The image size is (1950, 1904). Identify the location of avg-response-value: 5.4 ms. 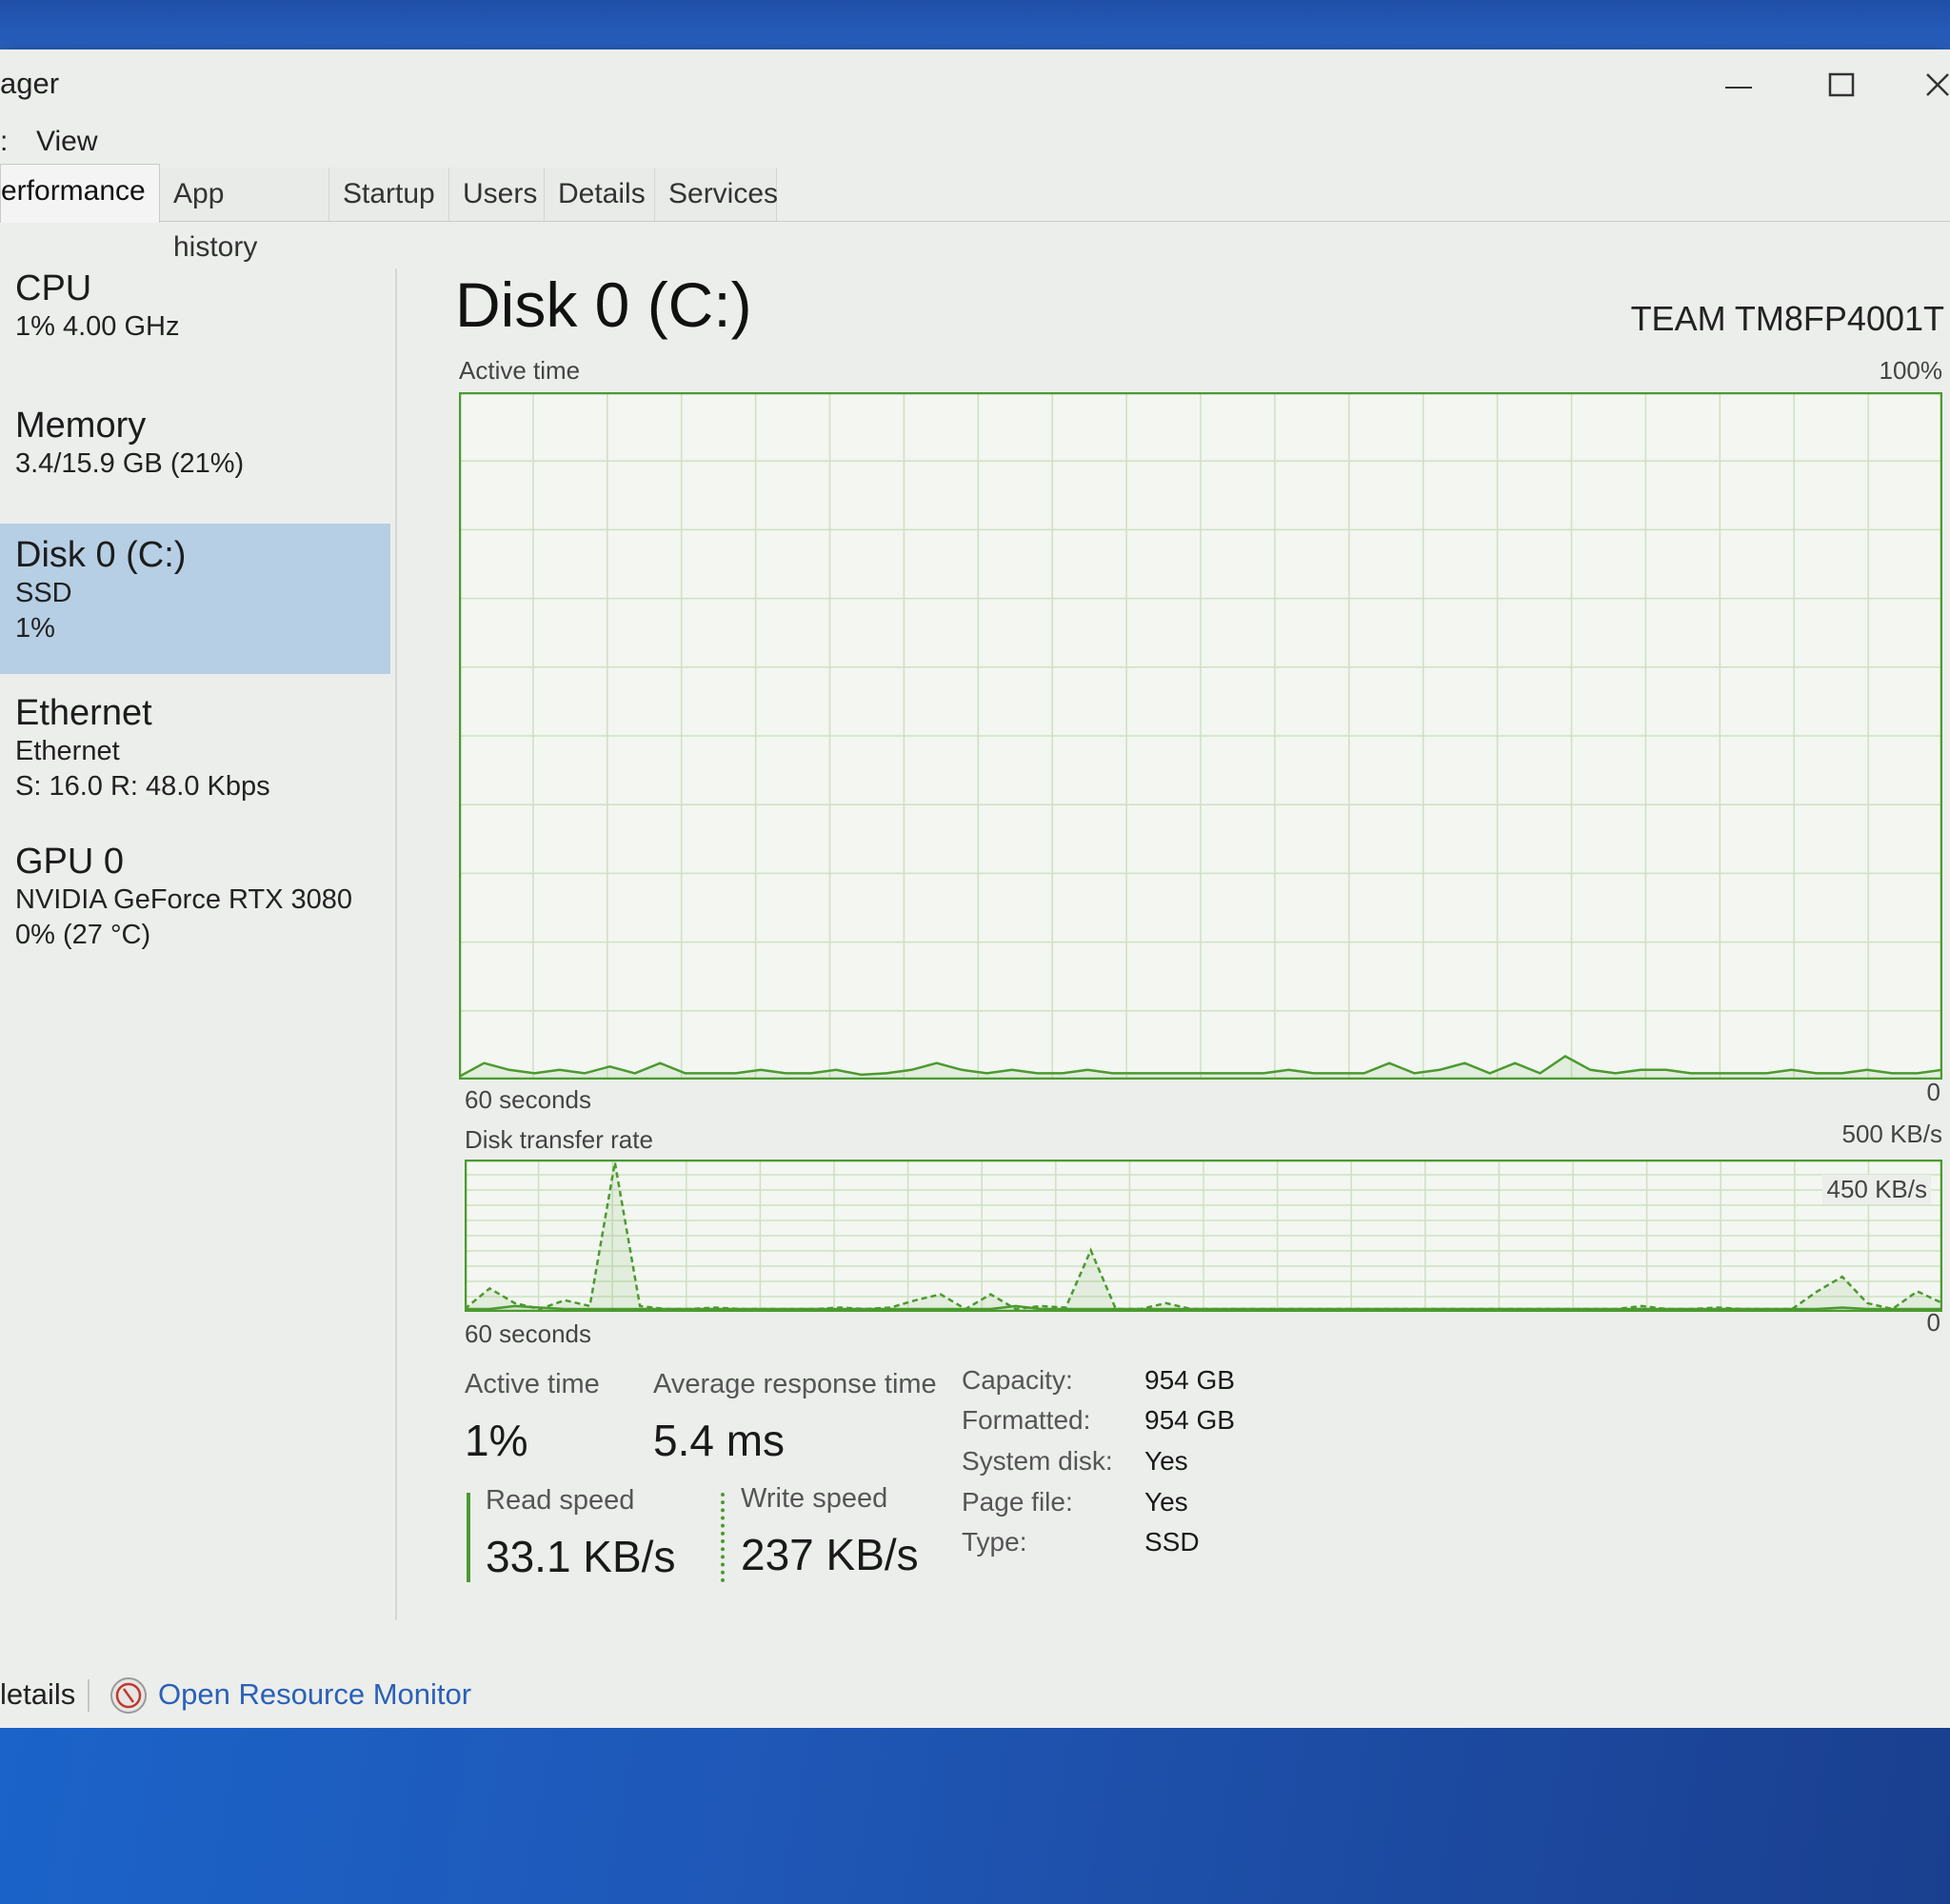
(719, 1440).